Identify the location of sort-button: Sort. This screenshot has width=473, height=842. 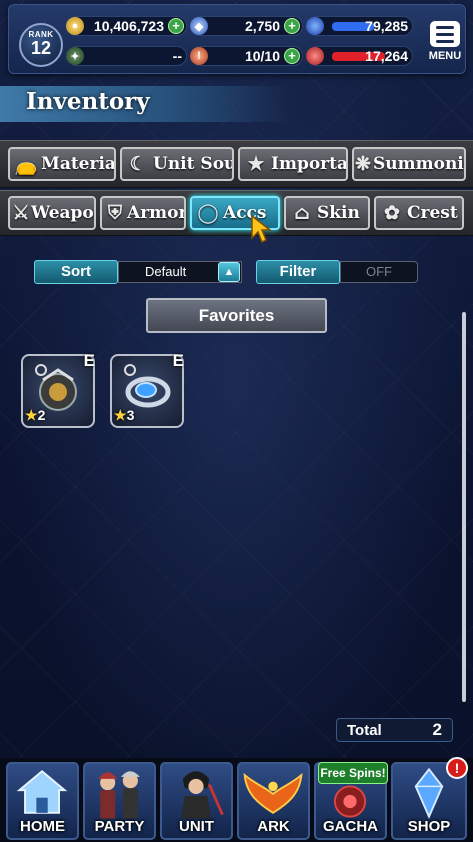
(76, 272).